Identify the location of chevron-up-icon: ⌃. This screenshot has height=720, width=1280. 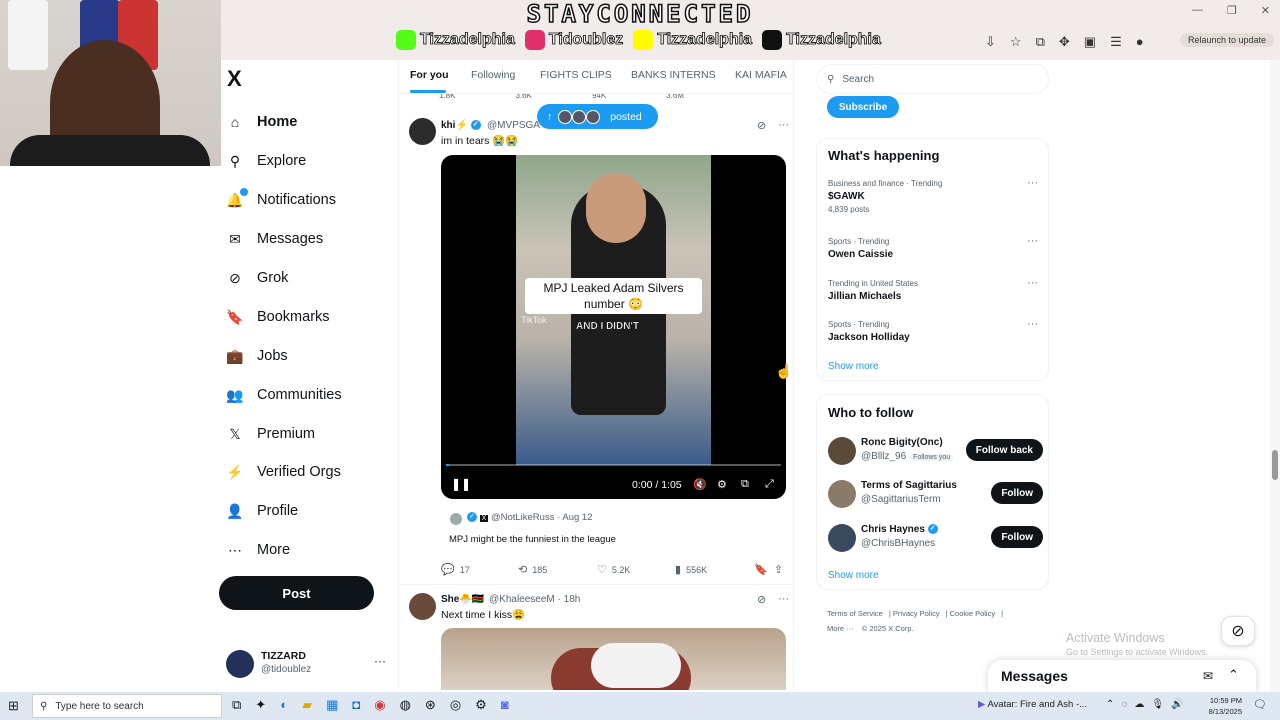
(1110, 704).